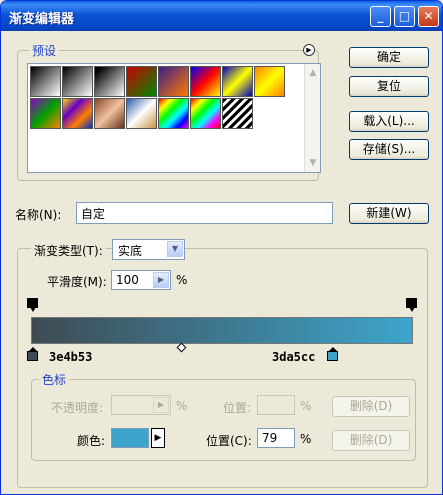 The height and width of the screenshot is (495, 443). Describe the element at coordinates (141, 405) in the screenshot. I see `opacity-input: ▶` at that location.